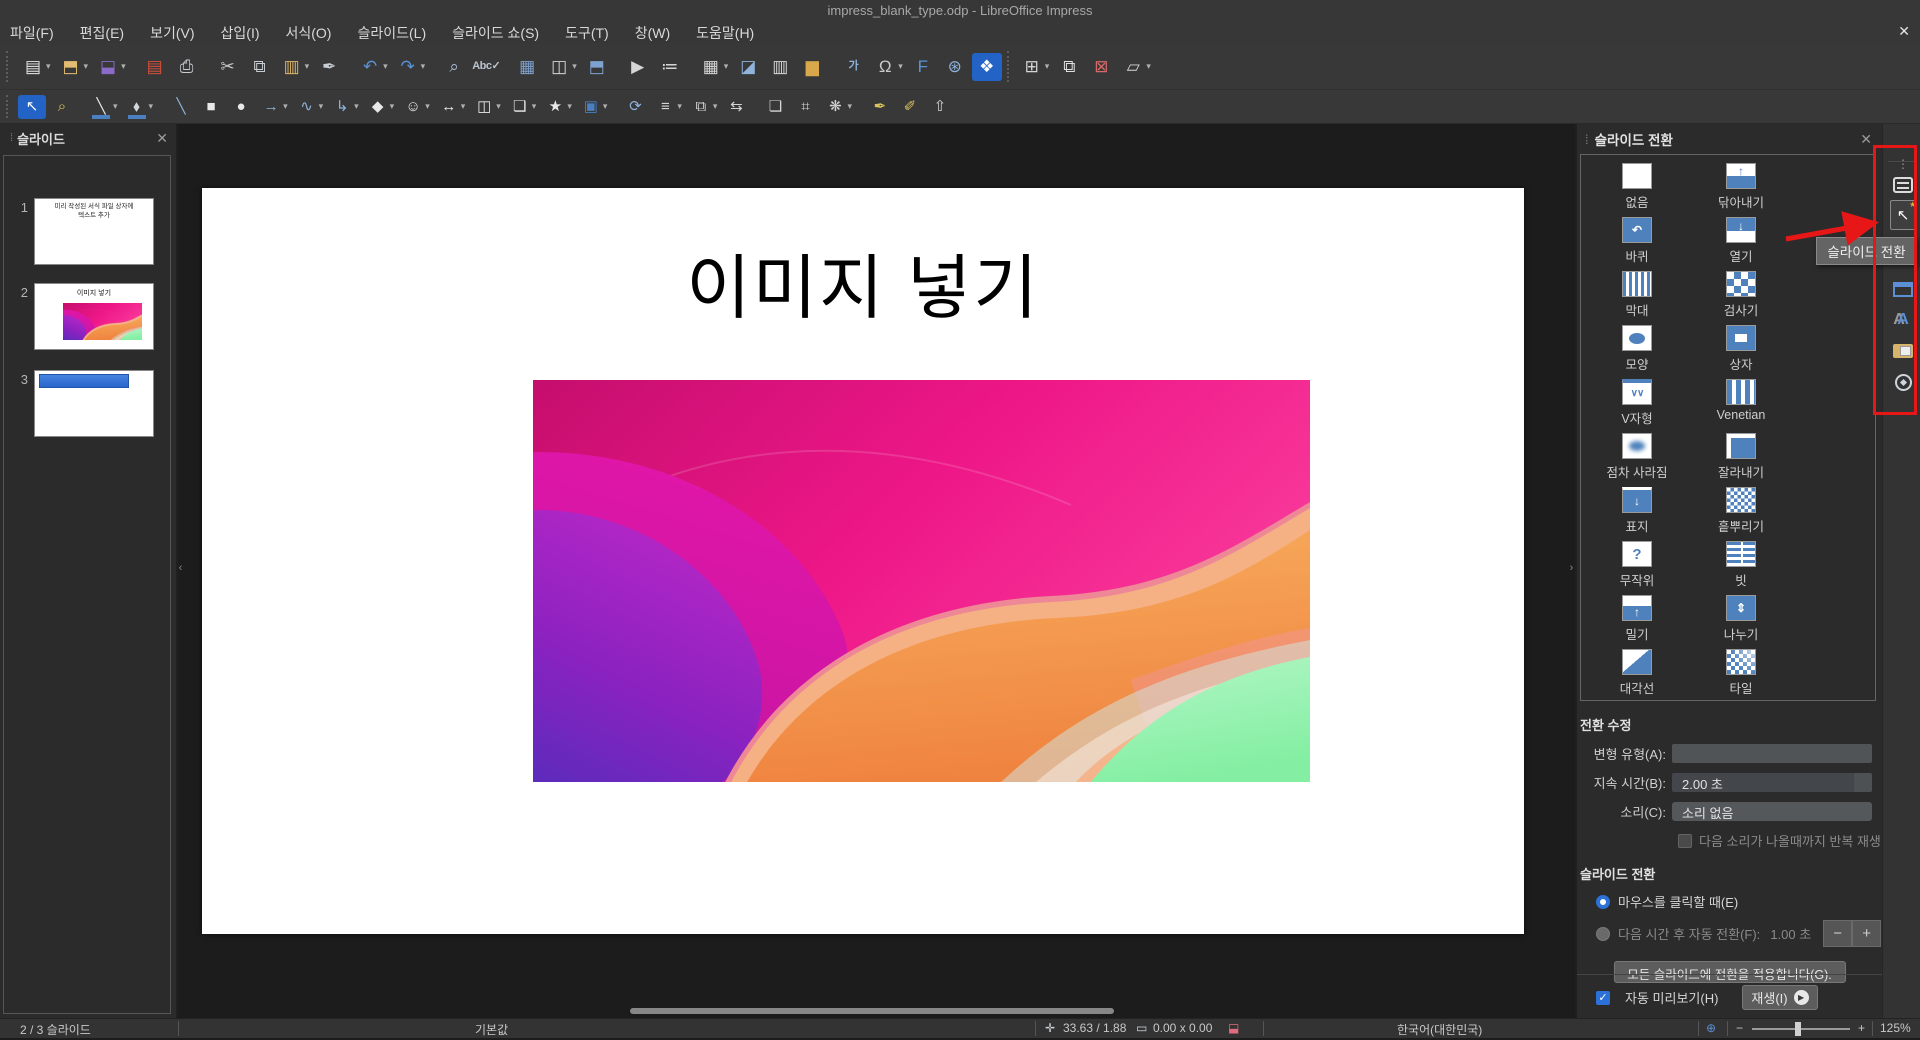  I want to click on menu-f: 파일(F), so click(32, 33).